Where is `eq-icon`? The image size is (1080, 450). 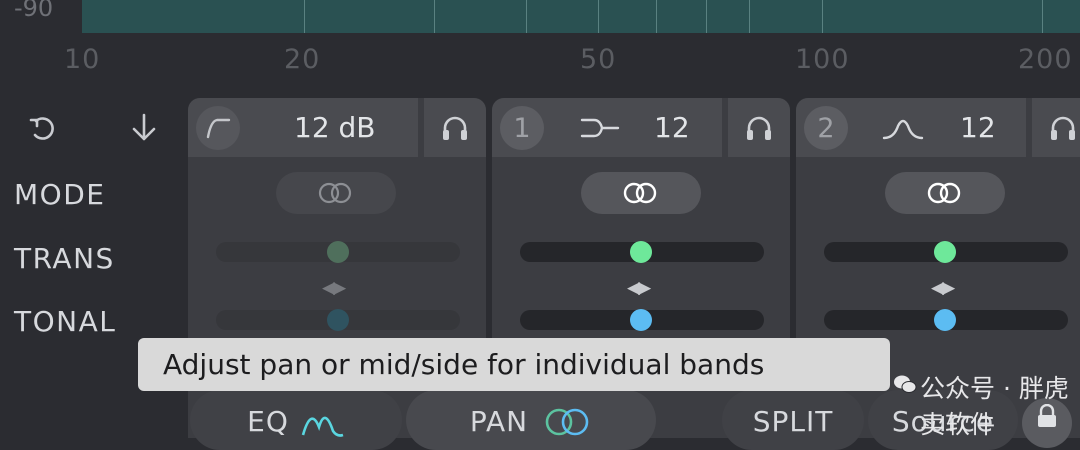 eq-icon is located at coordinates (322, 426).